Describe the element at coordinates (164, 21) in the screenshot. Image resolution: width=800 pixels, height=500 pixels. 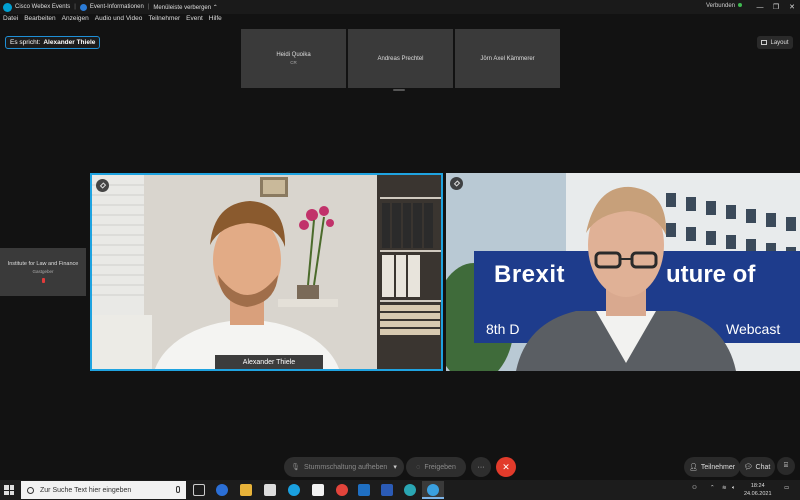
I see `menu-item-teilnehmer: Teilnehmer` at that location.